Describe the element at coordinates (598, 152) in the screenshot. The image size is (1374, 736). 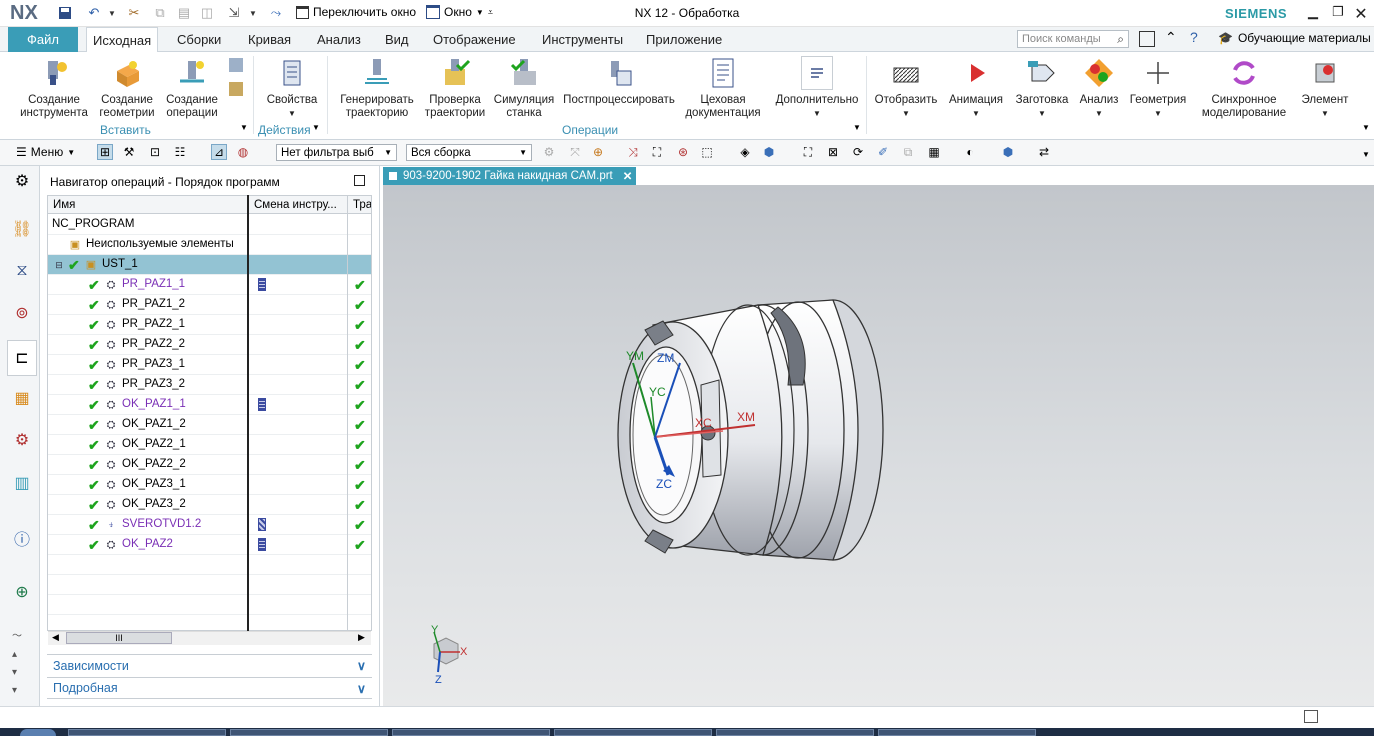
I see `snap-point-icon: ⊕` at that location.